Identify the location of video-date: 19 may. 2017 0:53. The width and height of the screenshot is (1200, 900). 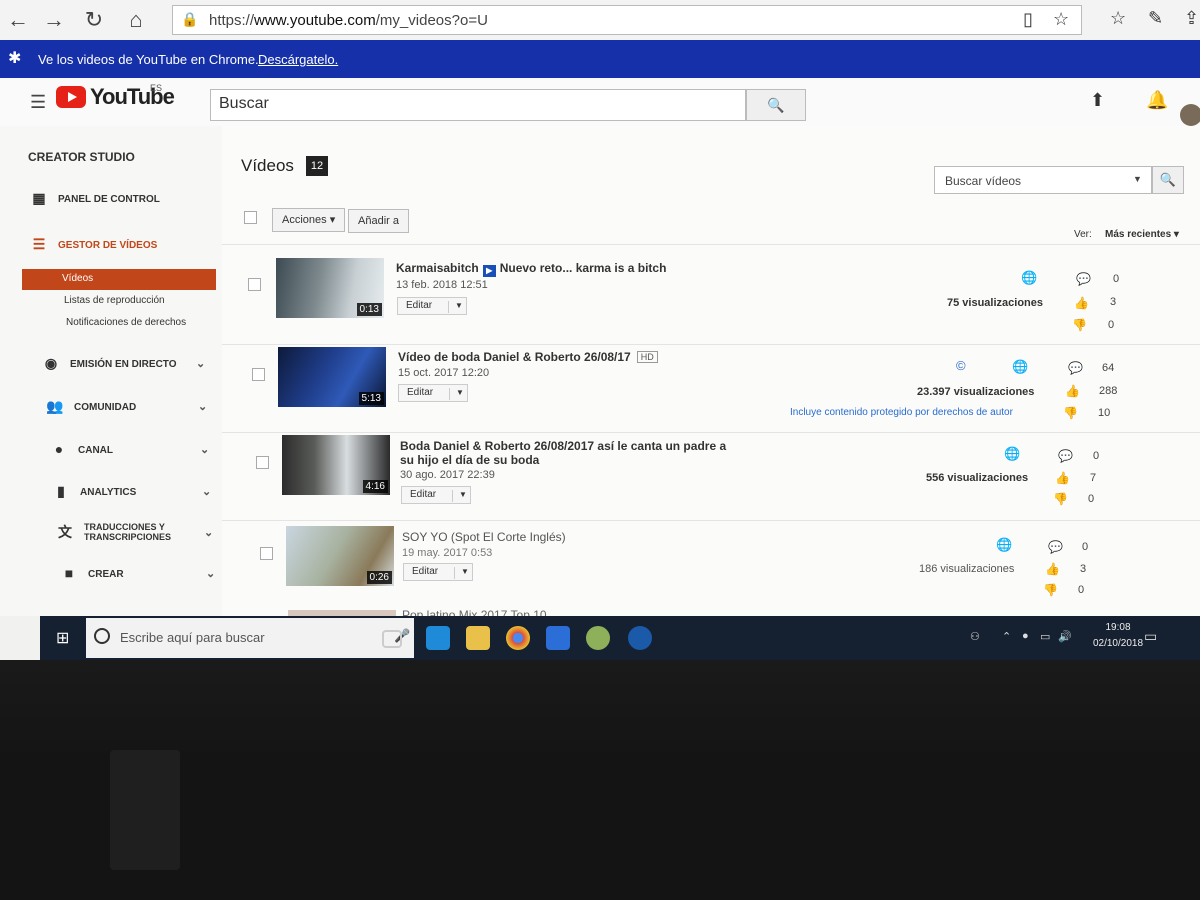
(447, 553).